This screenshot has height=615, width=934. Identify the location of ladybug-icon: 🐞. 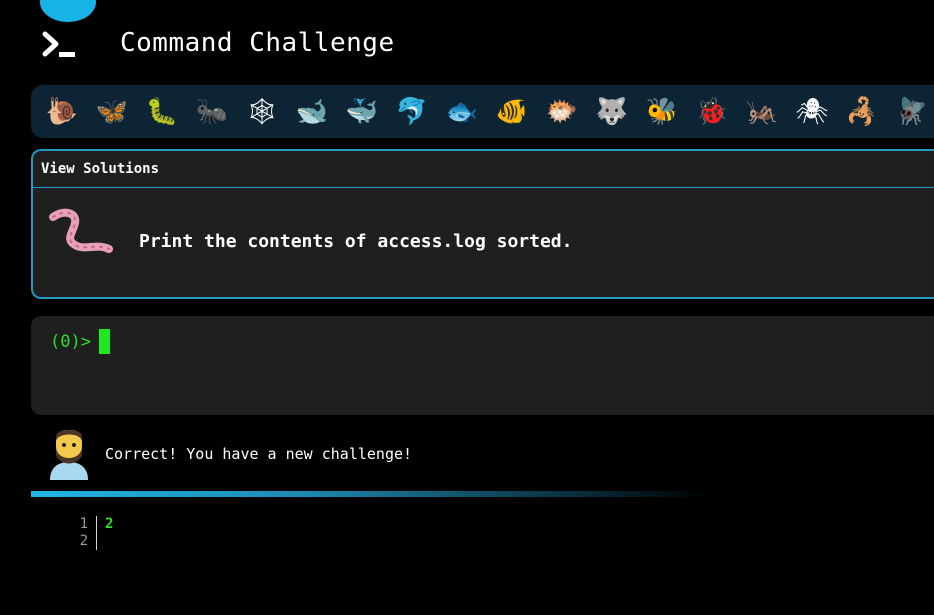
(712, 112).